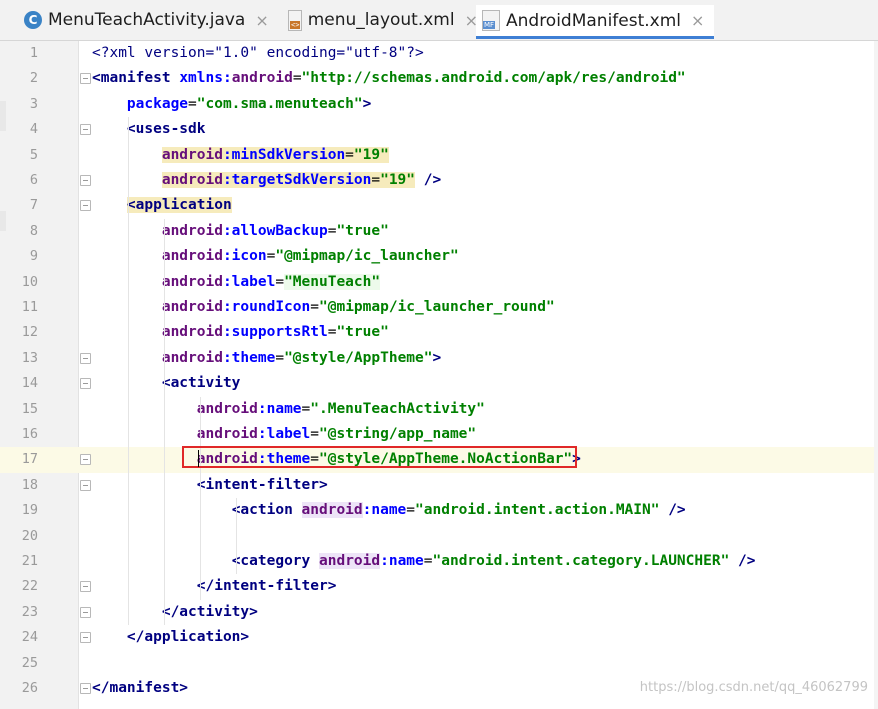 The height and width of the screenshot is (709, 878). What do you see at coordinates (358, 357) in the screenshot?
I see `code-token: "@style/AppTheme"` at bounding box center [358, 357].